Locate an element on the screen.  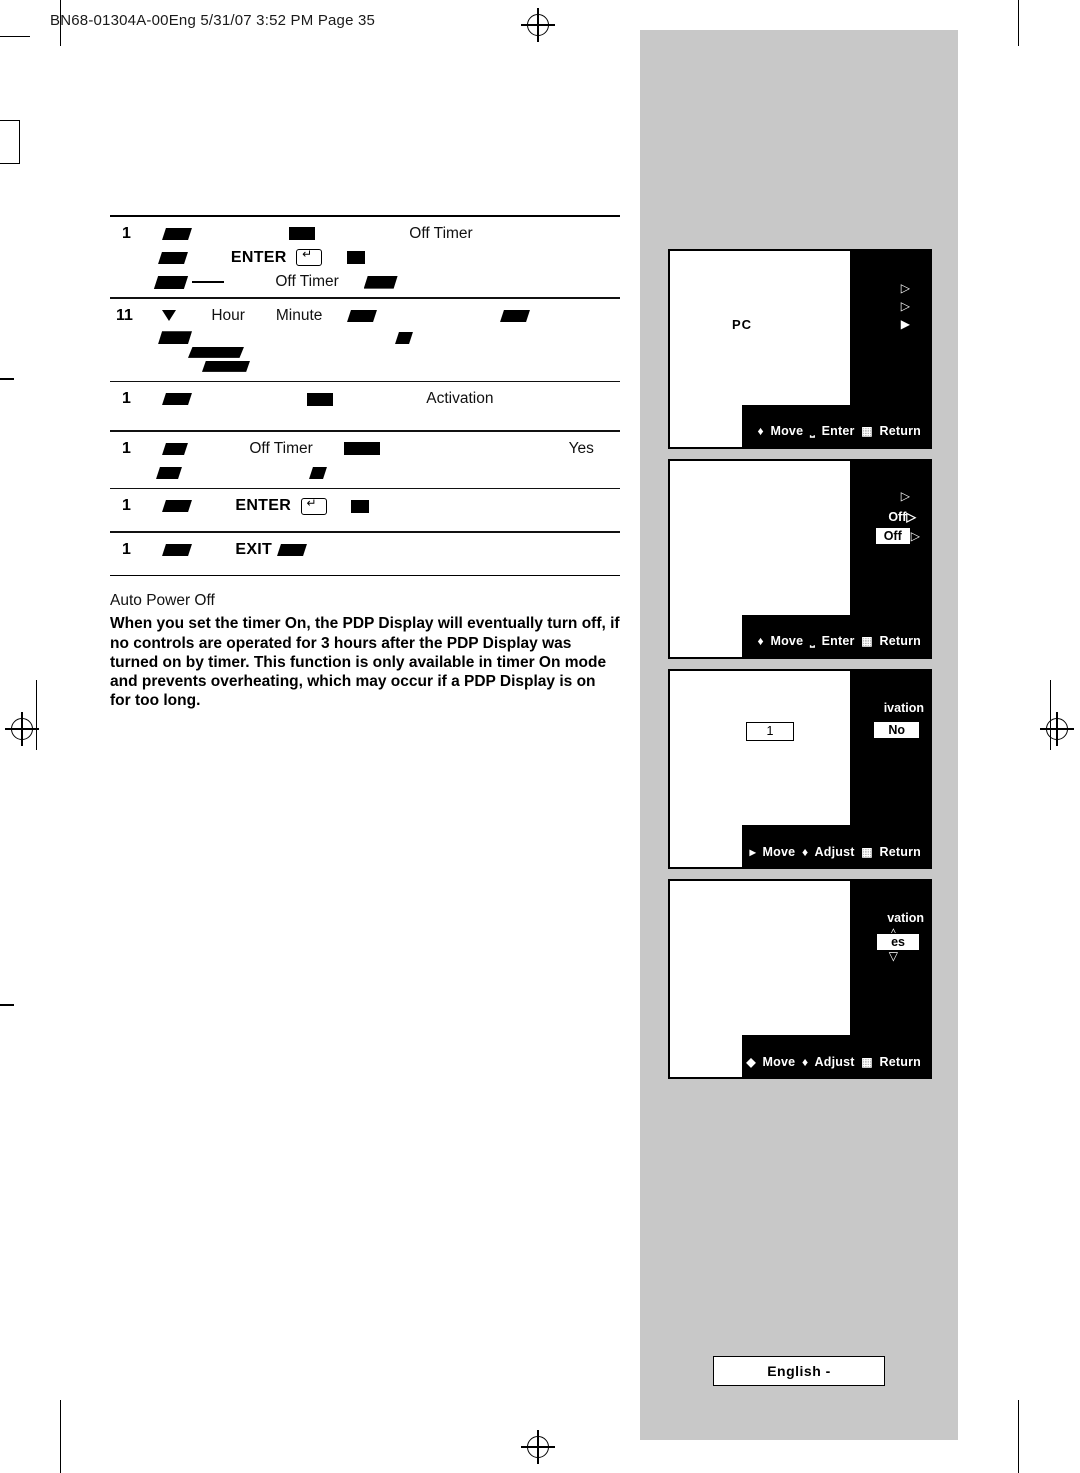
right-arrow-icon: ▸ is located at coordinates (752, 852).